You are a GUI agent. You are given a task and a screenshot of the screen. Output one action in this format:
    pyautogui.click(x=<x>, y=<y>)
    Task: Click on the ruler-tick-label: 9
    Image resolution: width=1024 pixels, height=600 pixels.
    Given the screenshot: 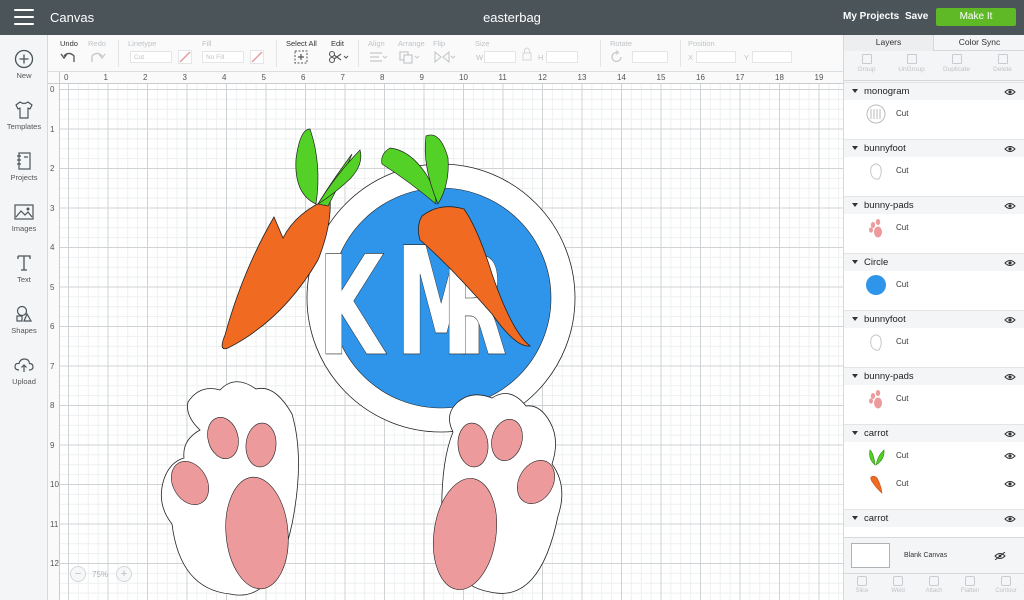 What is the action you would take?
    pyautogui.click(x=52, y=445)
    